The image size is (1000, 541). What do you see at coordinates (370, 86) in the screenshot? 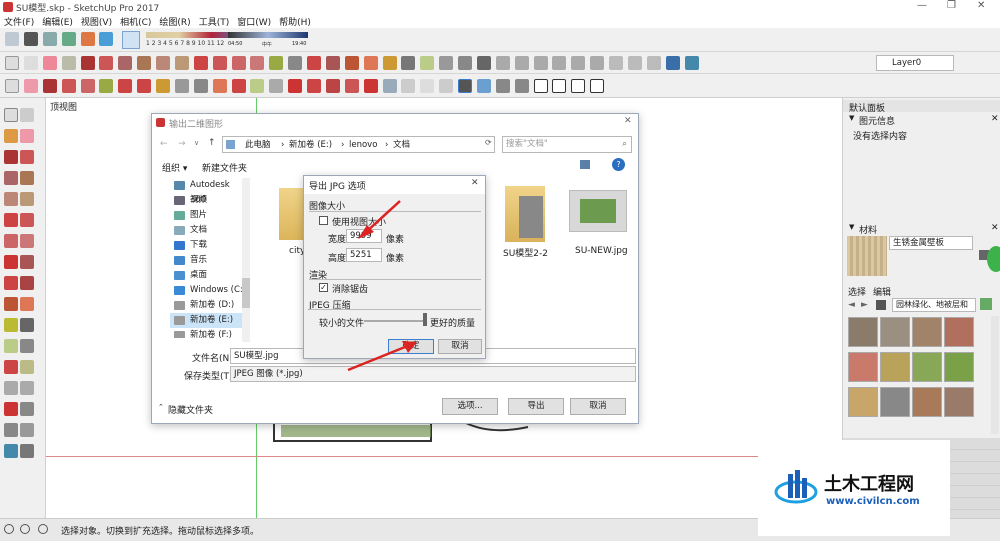
I see `sandbox5-icon` at bounding box center [370, 86].